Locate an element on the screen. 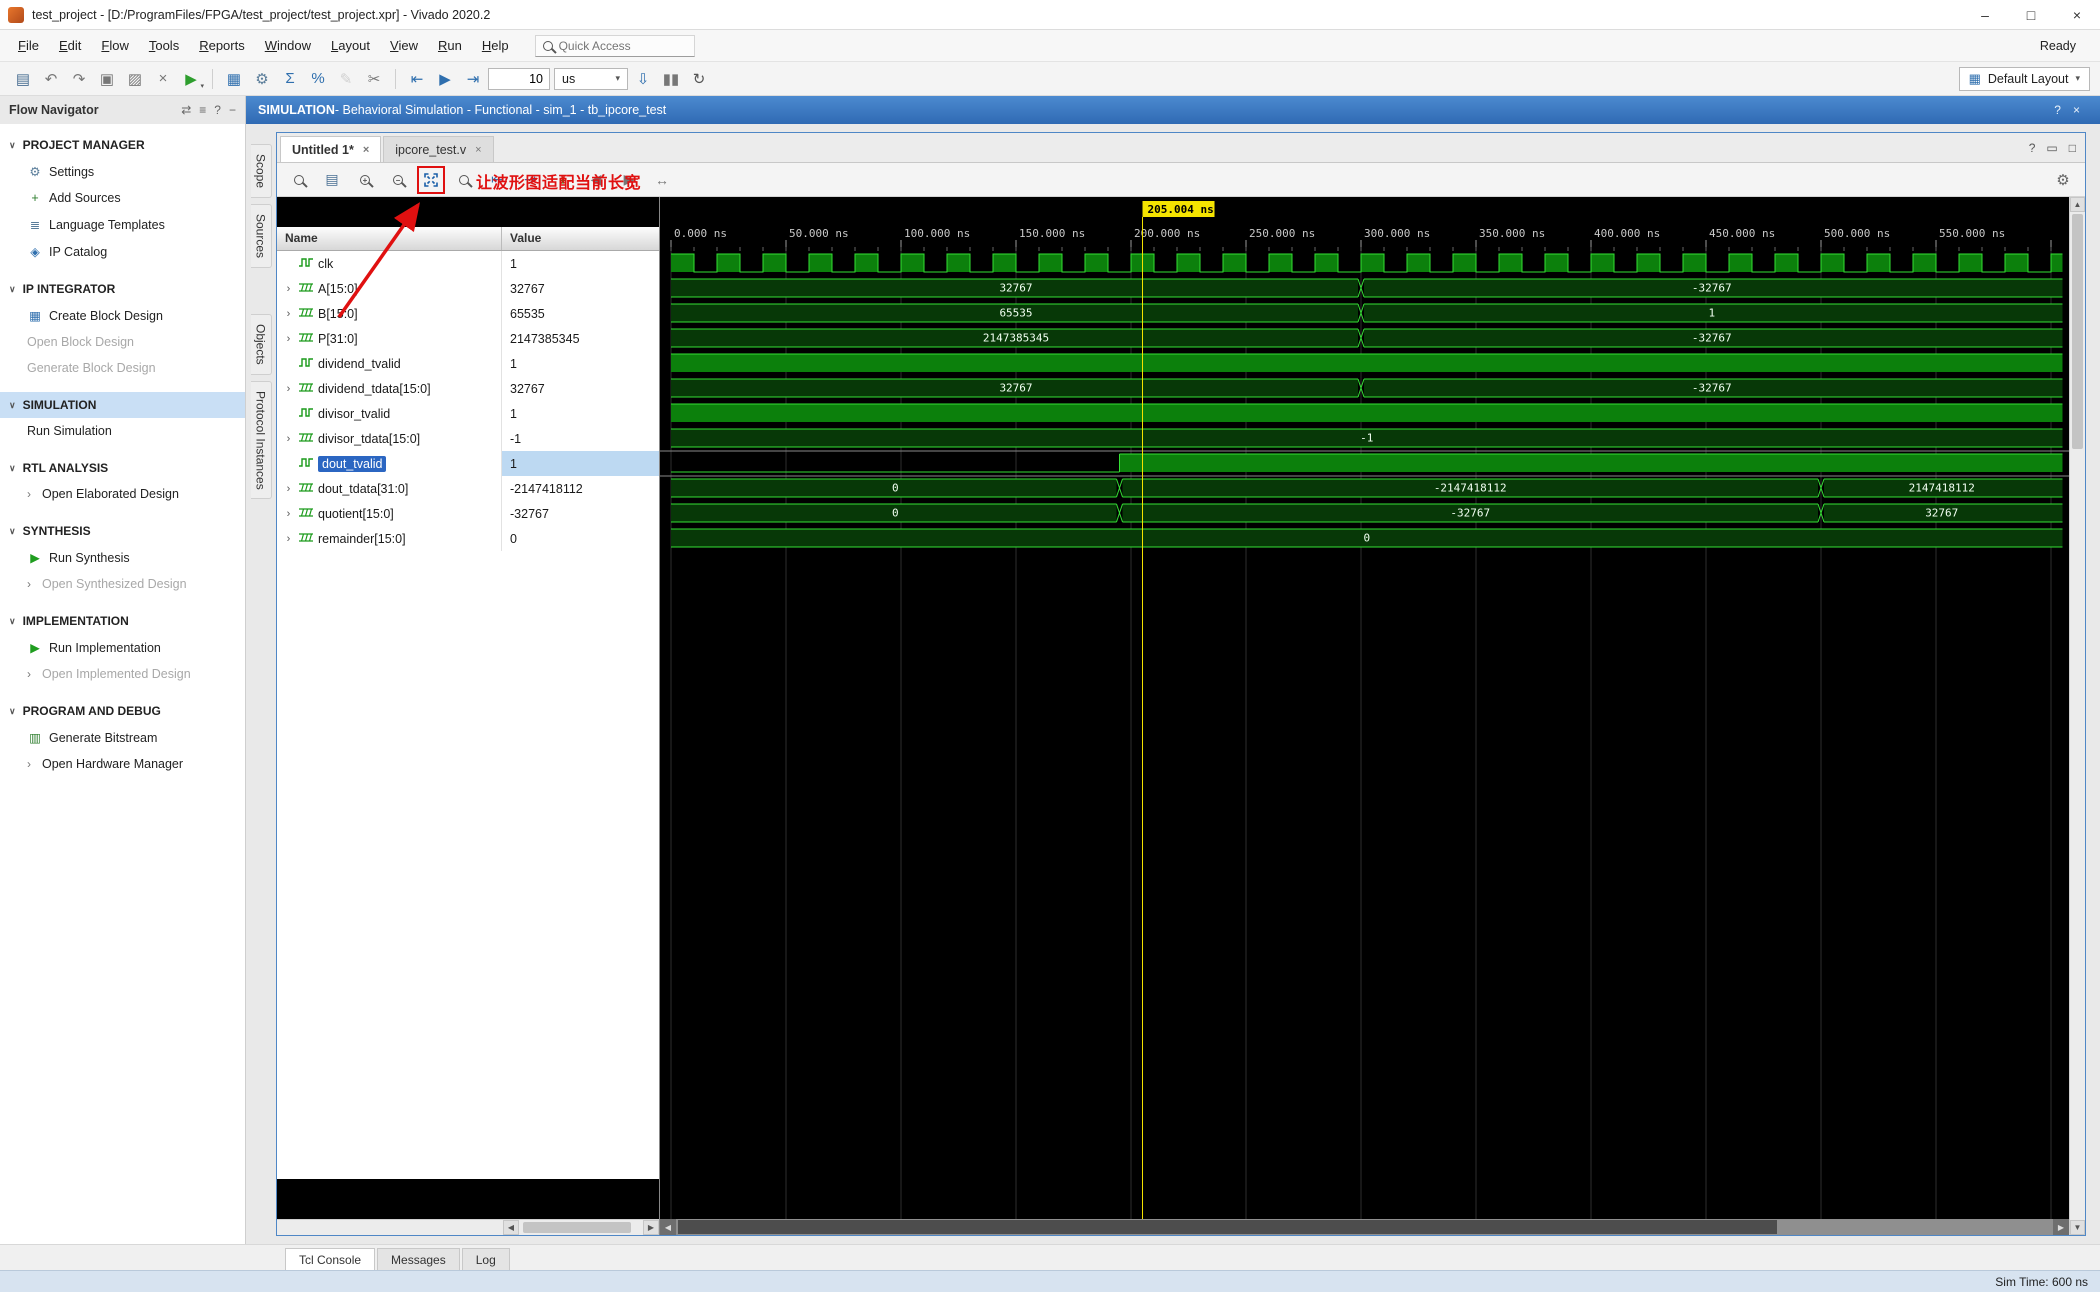 The width and height of the screenshot is (2100, 1292). delete-icon: × is located at coordinates (163, 79).